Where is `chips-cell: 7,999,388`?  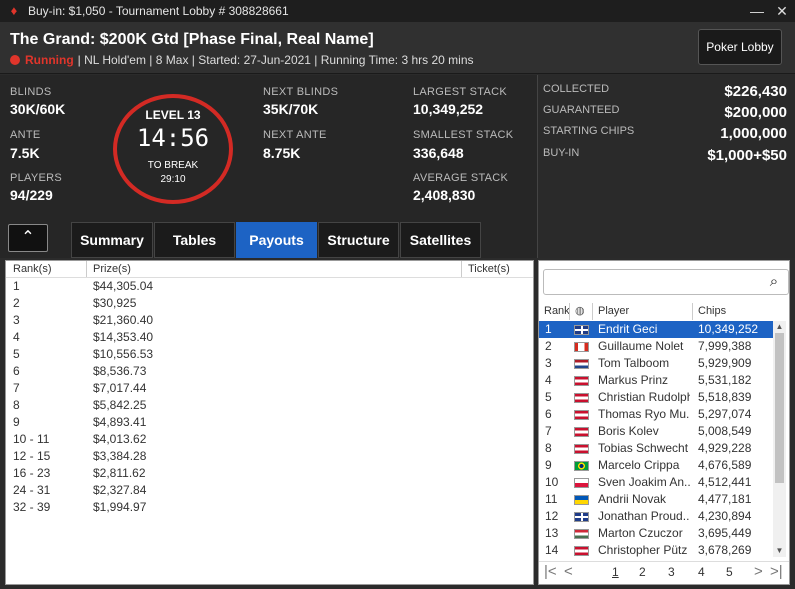 chips-cell: 7,999,388 is located at coordinates (725, 346).